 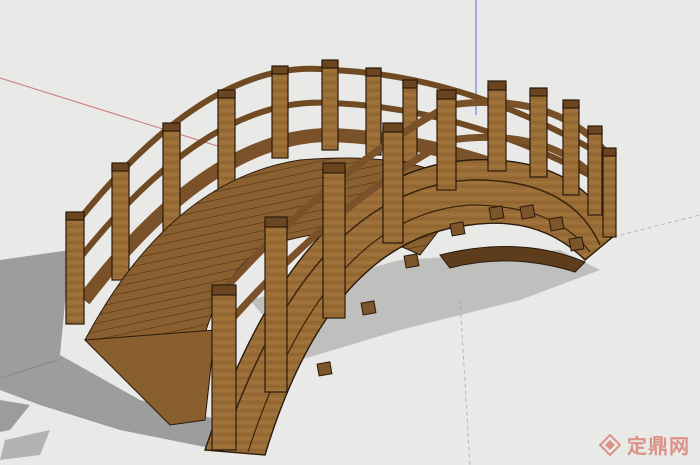 I want to click on diamond-logo-icon, so click(x=610, y=444).